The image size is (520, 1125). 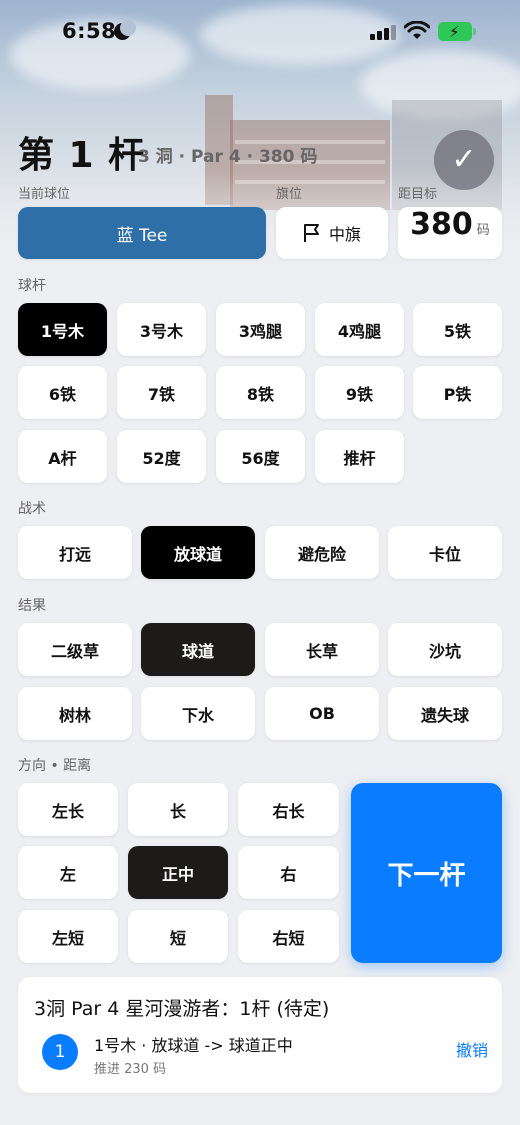 What do you see at coordinates (260, 392) in the screenshot?
I see `club-button: 8铁` at bounding box center [260, 392].